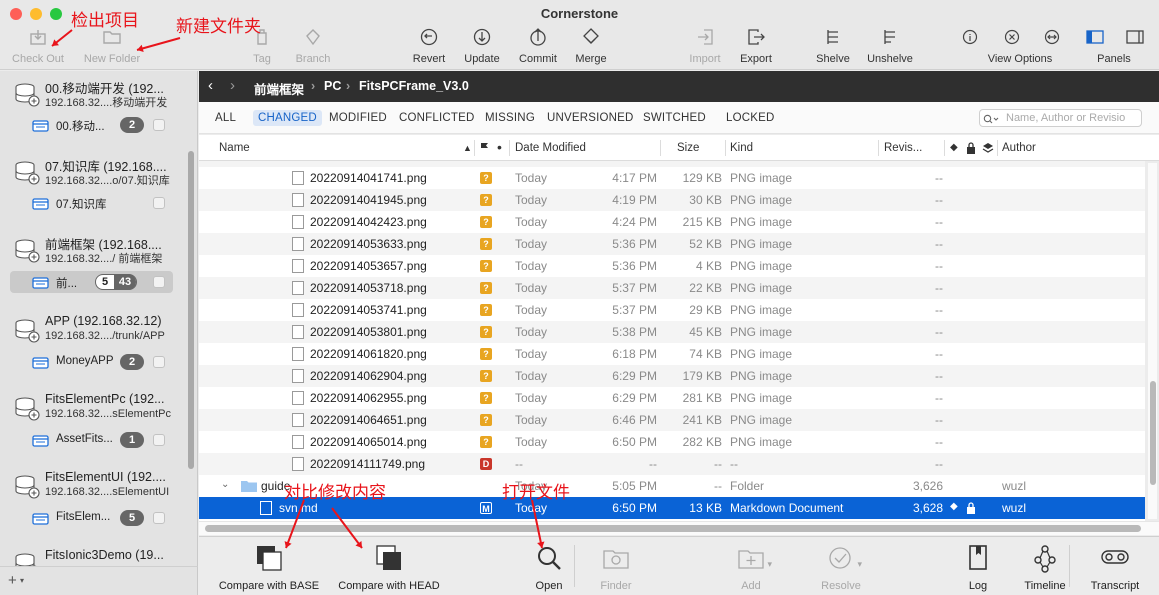 Image resolution: width=1159 pixels, height=595 pixels. I want to click on file-name: 20220914042423.png, so click(368, 222).